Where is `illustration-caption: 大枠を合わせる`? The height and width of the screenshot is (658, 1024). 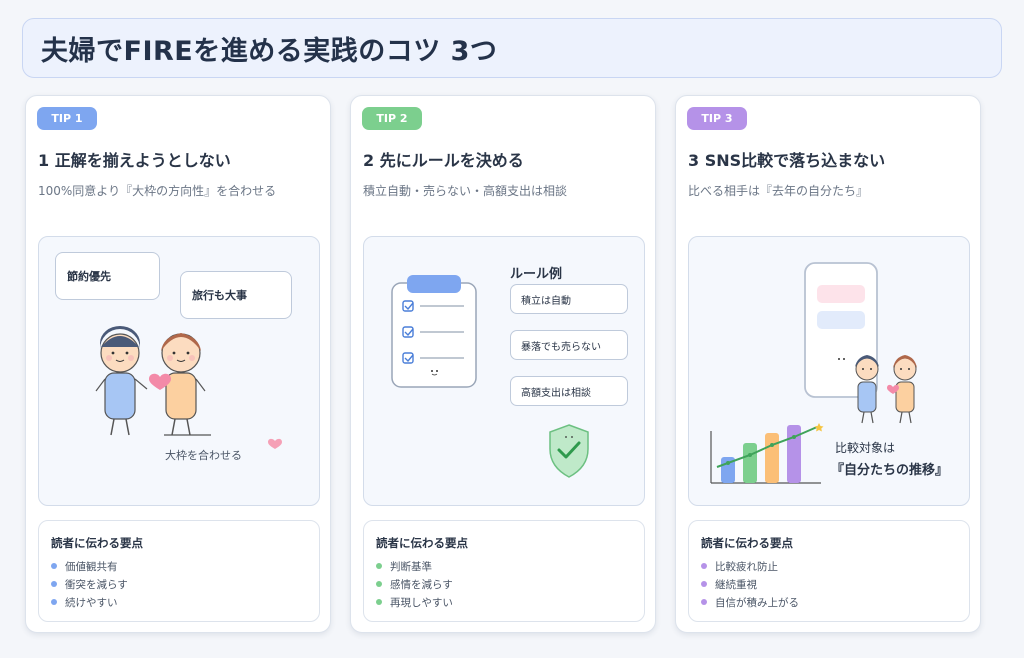 illustration-caption: 大枠を合わせる is located at coordinates (203, 455).